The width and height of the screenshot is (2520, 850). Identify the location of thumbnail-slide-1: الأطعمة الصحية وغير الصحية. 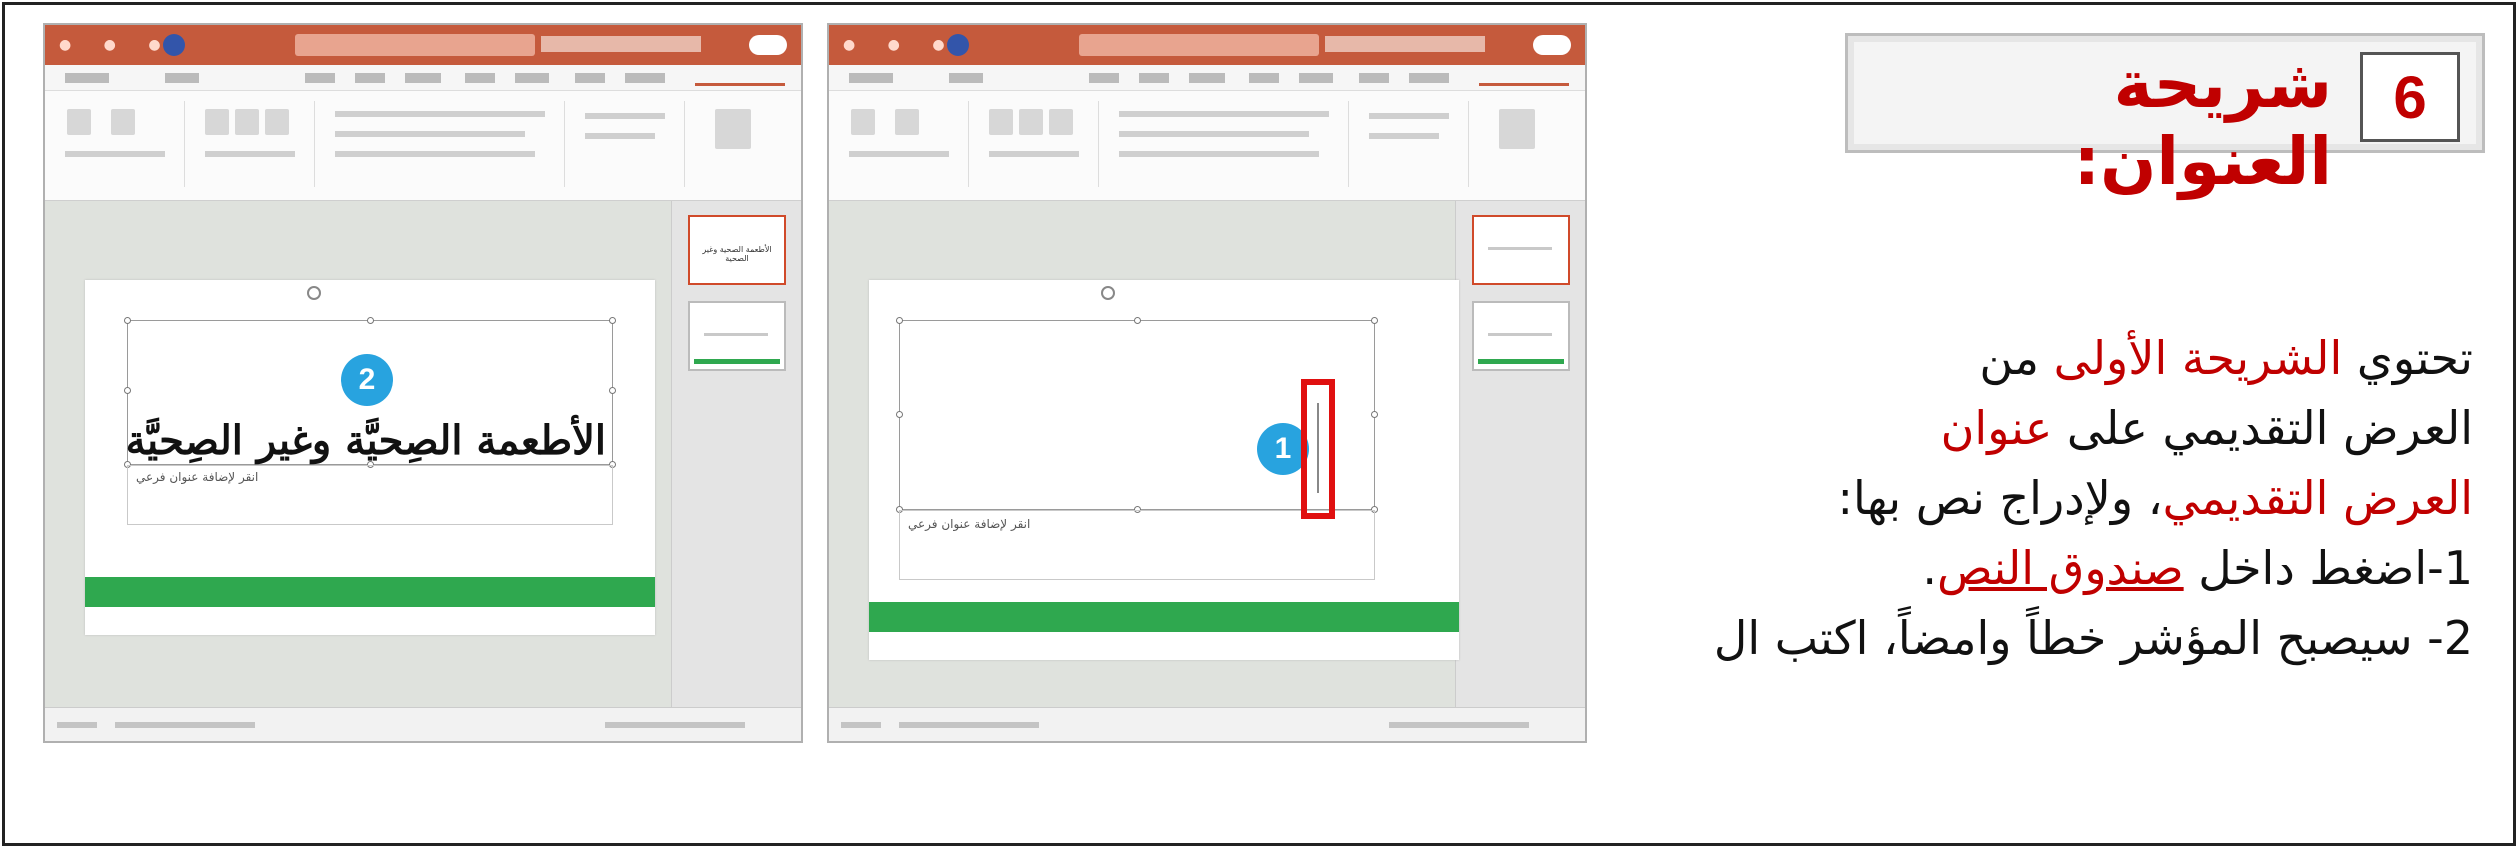
(737, 250).